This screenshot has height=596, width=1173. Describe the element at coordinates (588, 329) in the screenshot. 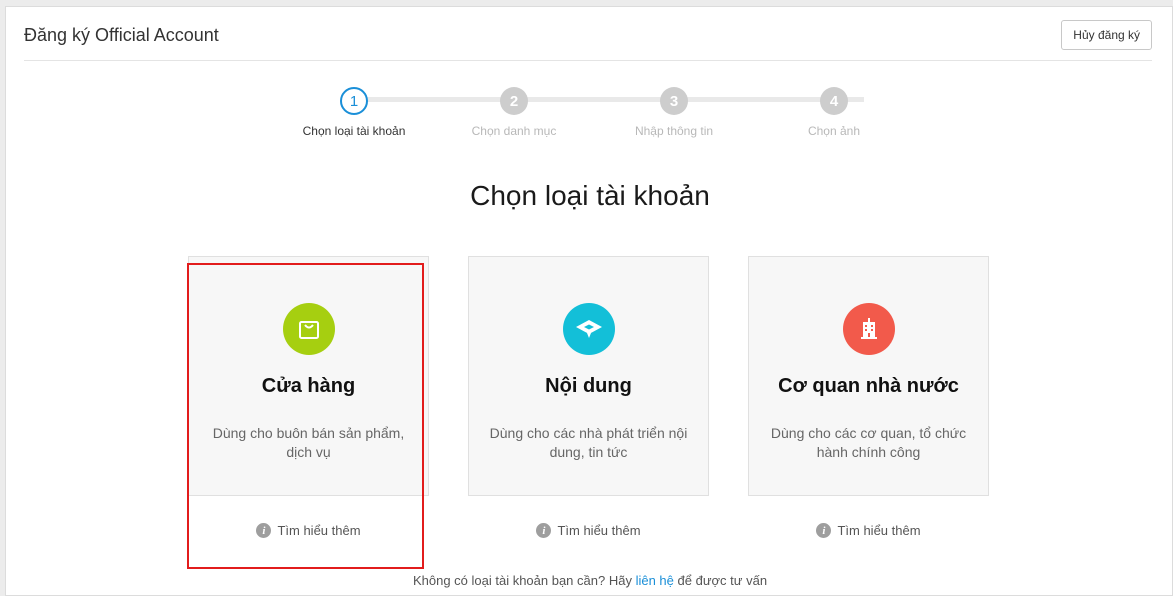

I see `content-chat-icon` at that location.